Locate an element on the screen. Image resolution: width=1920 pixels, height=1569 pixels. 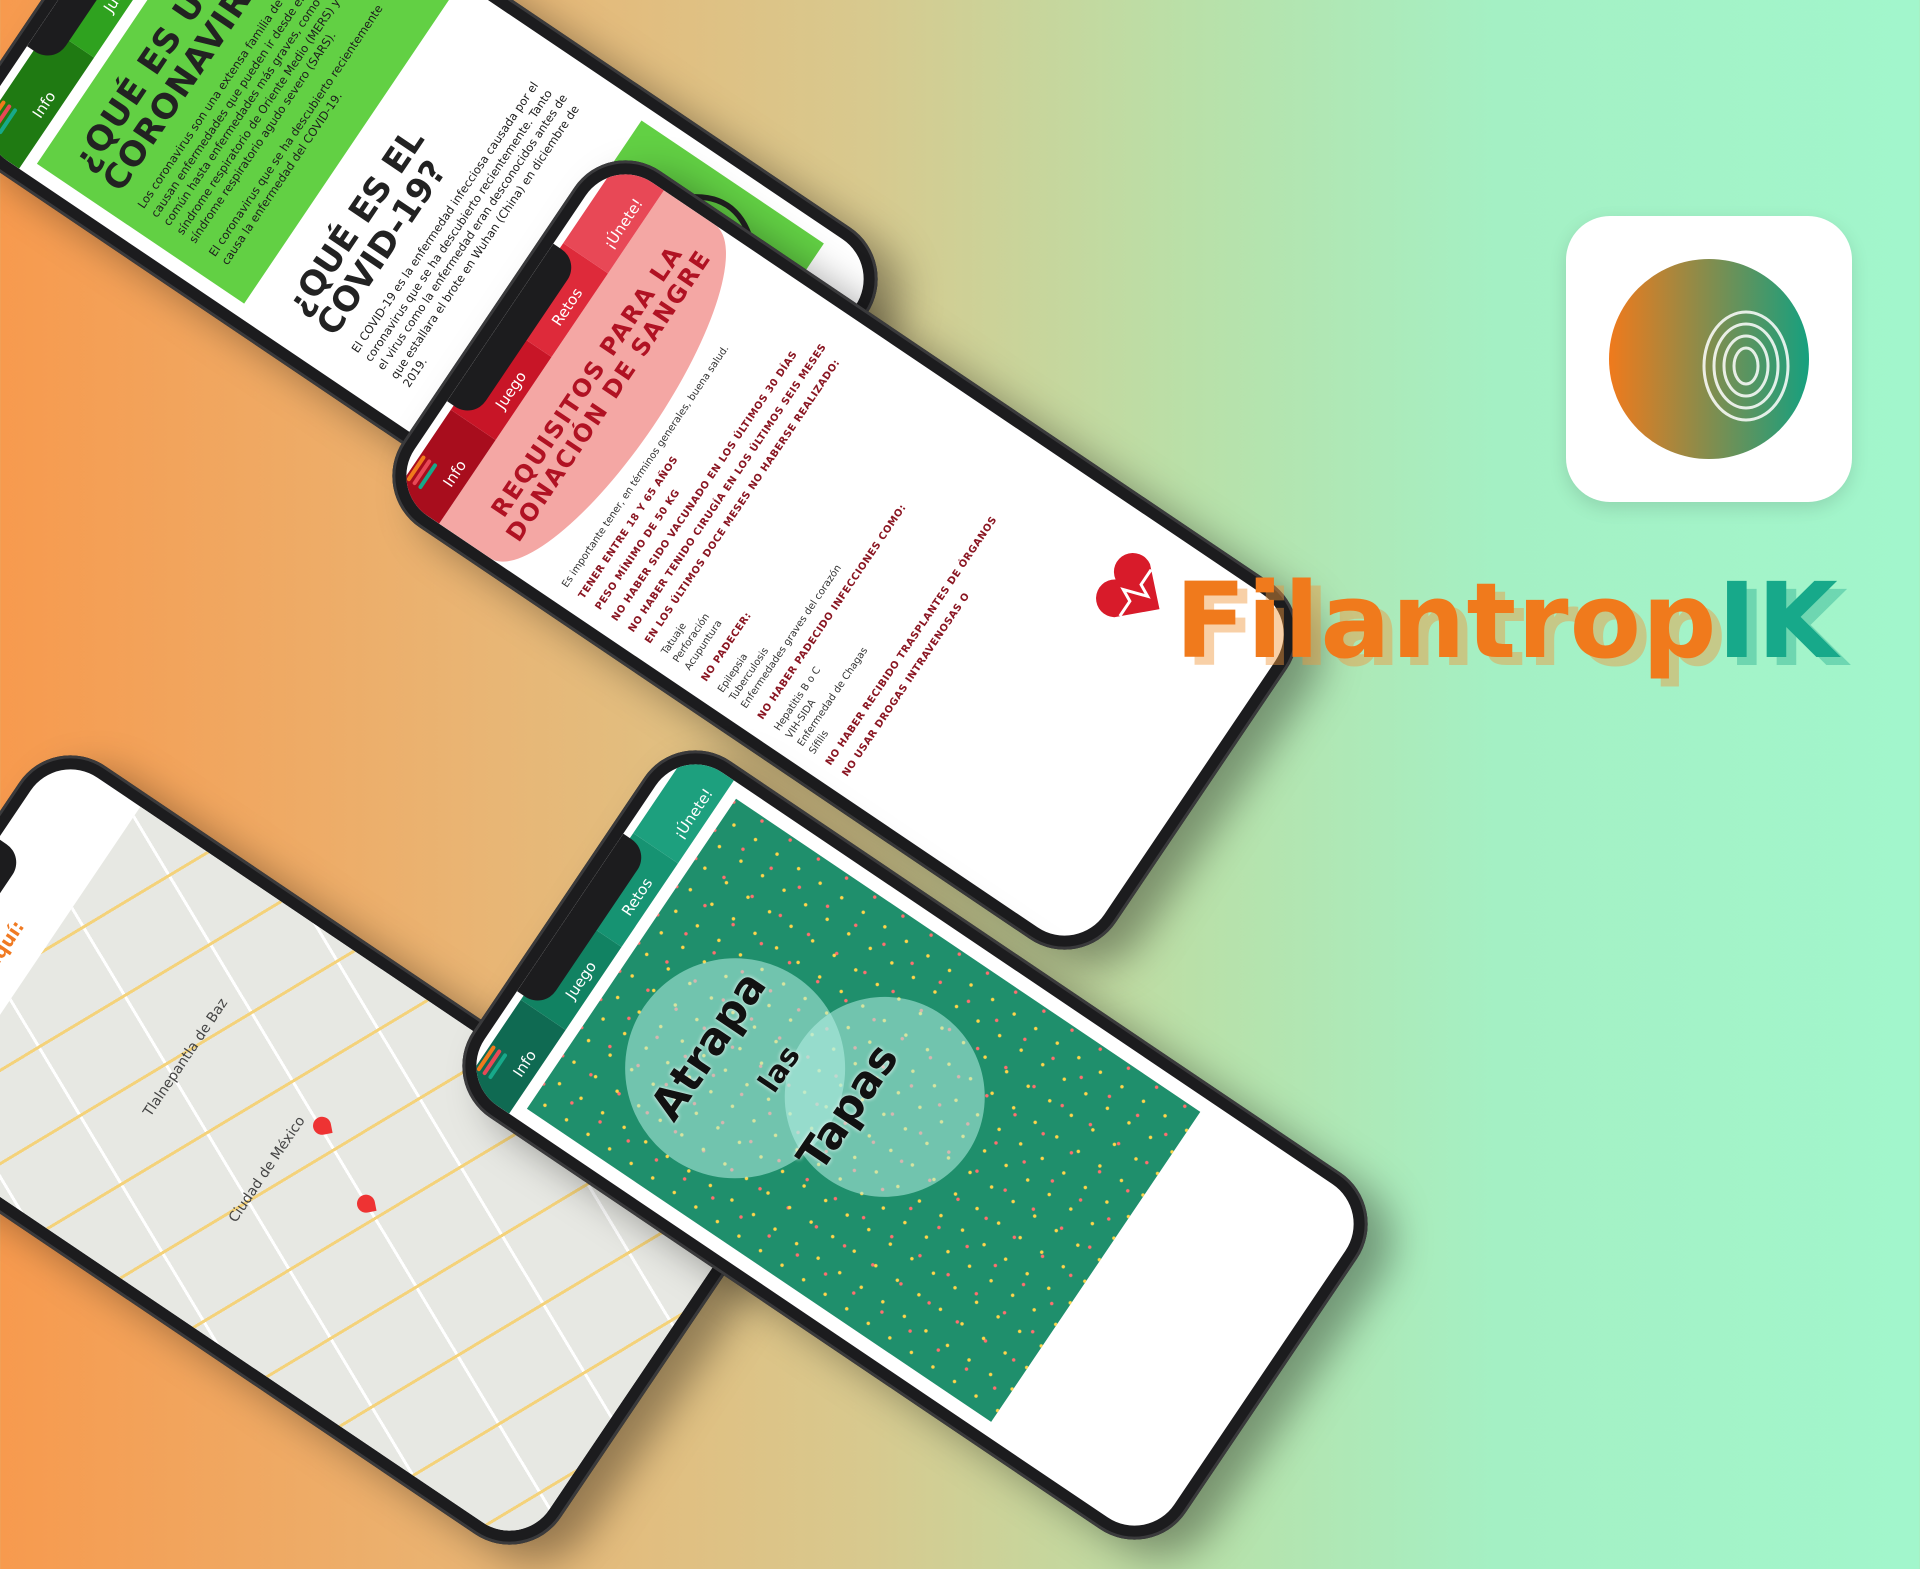
brand-wordmark: FilantropIK is located at coordinates (1507, 621).